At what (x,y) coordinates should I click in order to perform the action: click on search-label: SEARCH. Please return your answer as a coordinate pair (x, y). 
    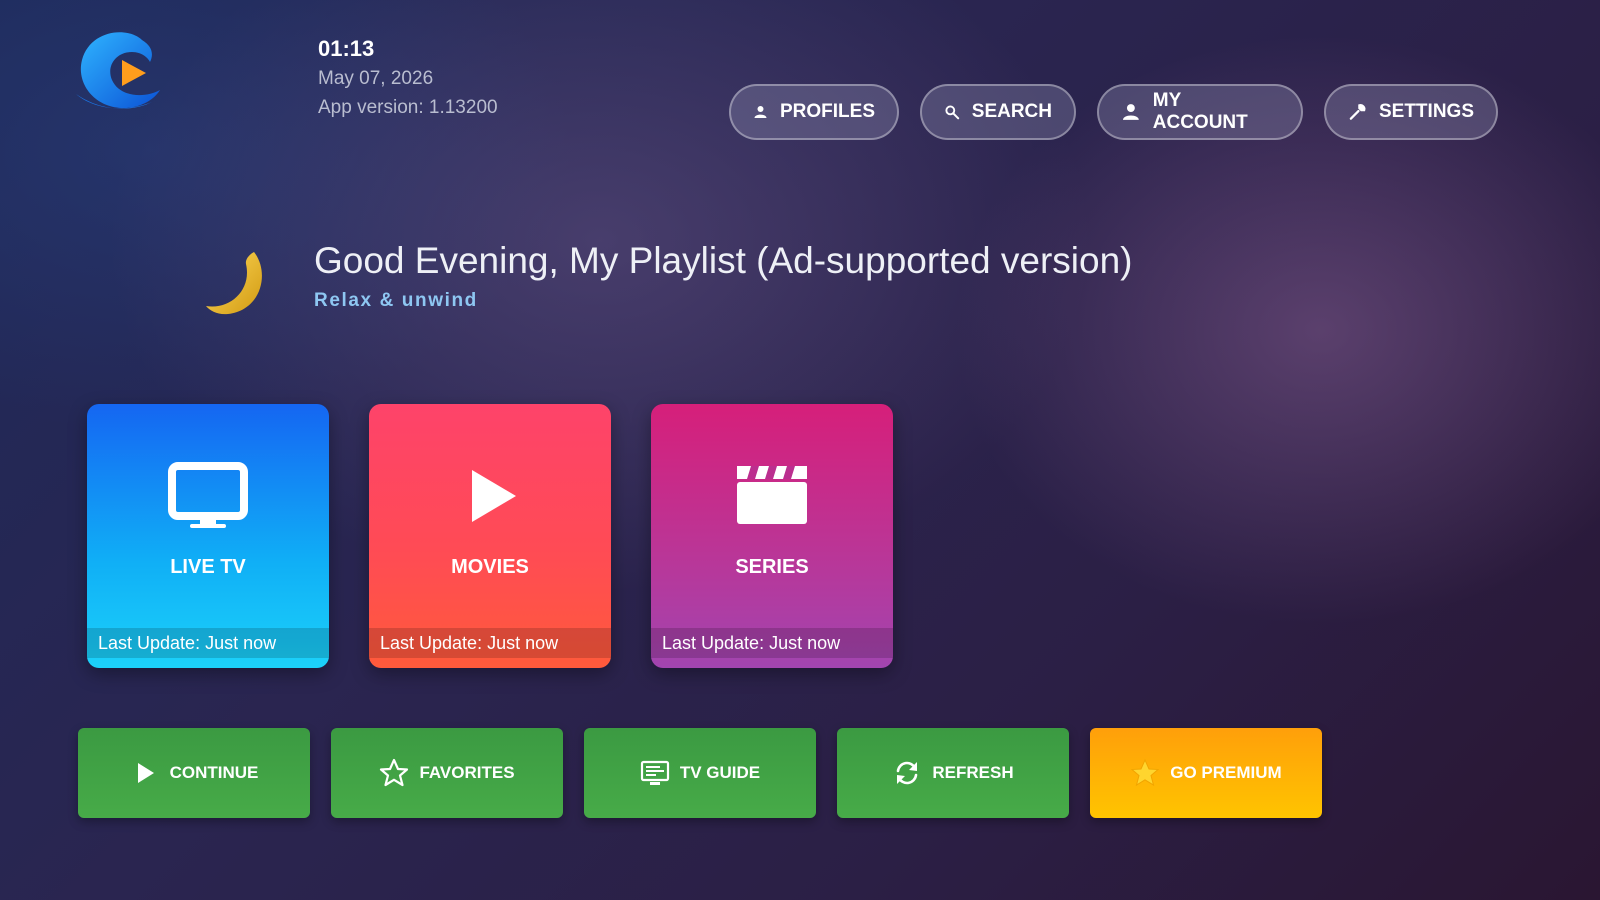
    Looking at the image, I should click on (1011, 111).